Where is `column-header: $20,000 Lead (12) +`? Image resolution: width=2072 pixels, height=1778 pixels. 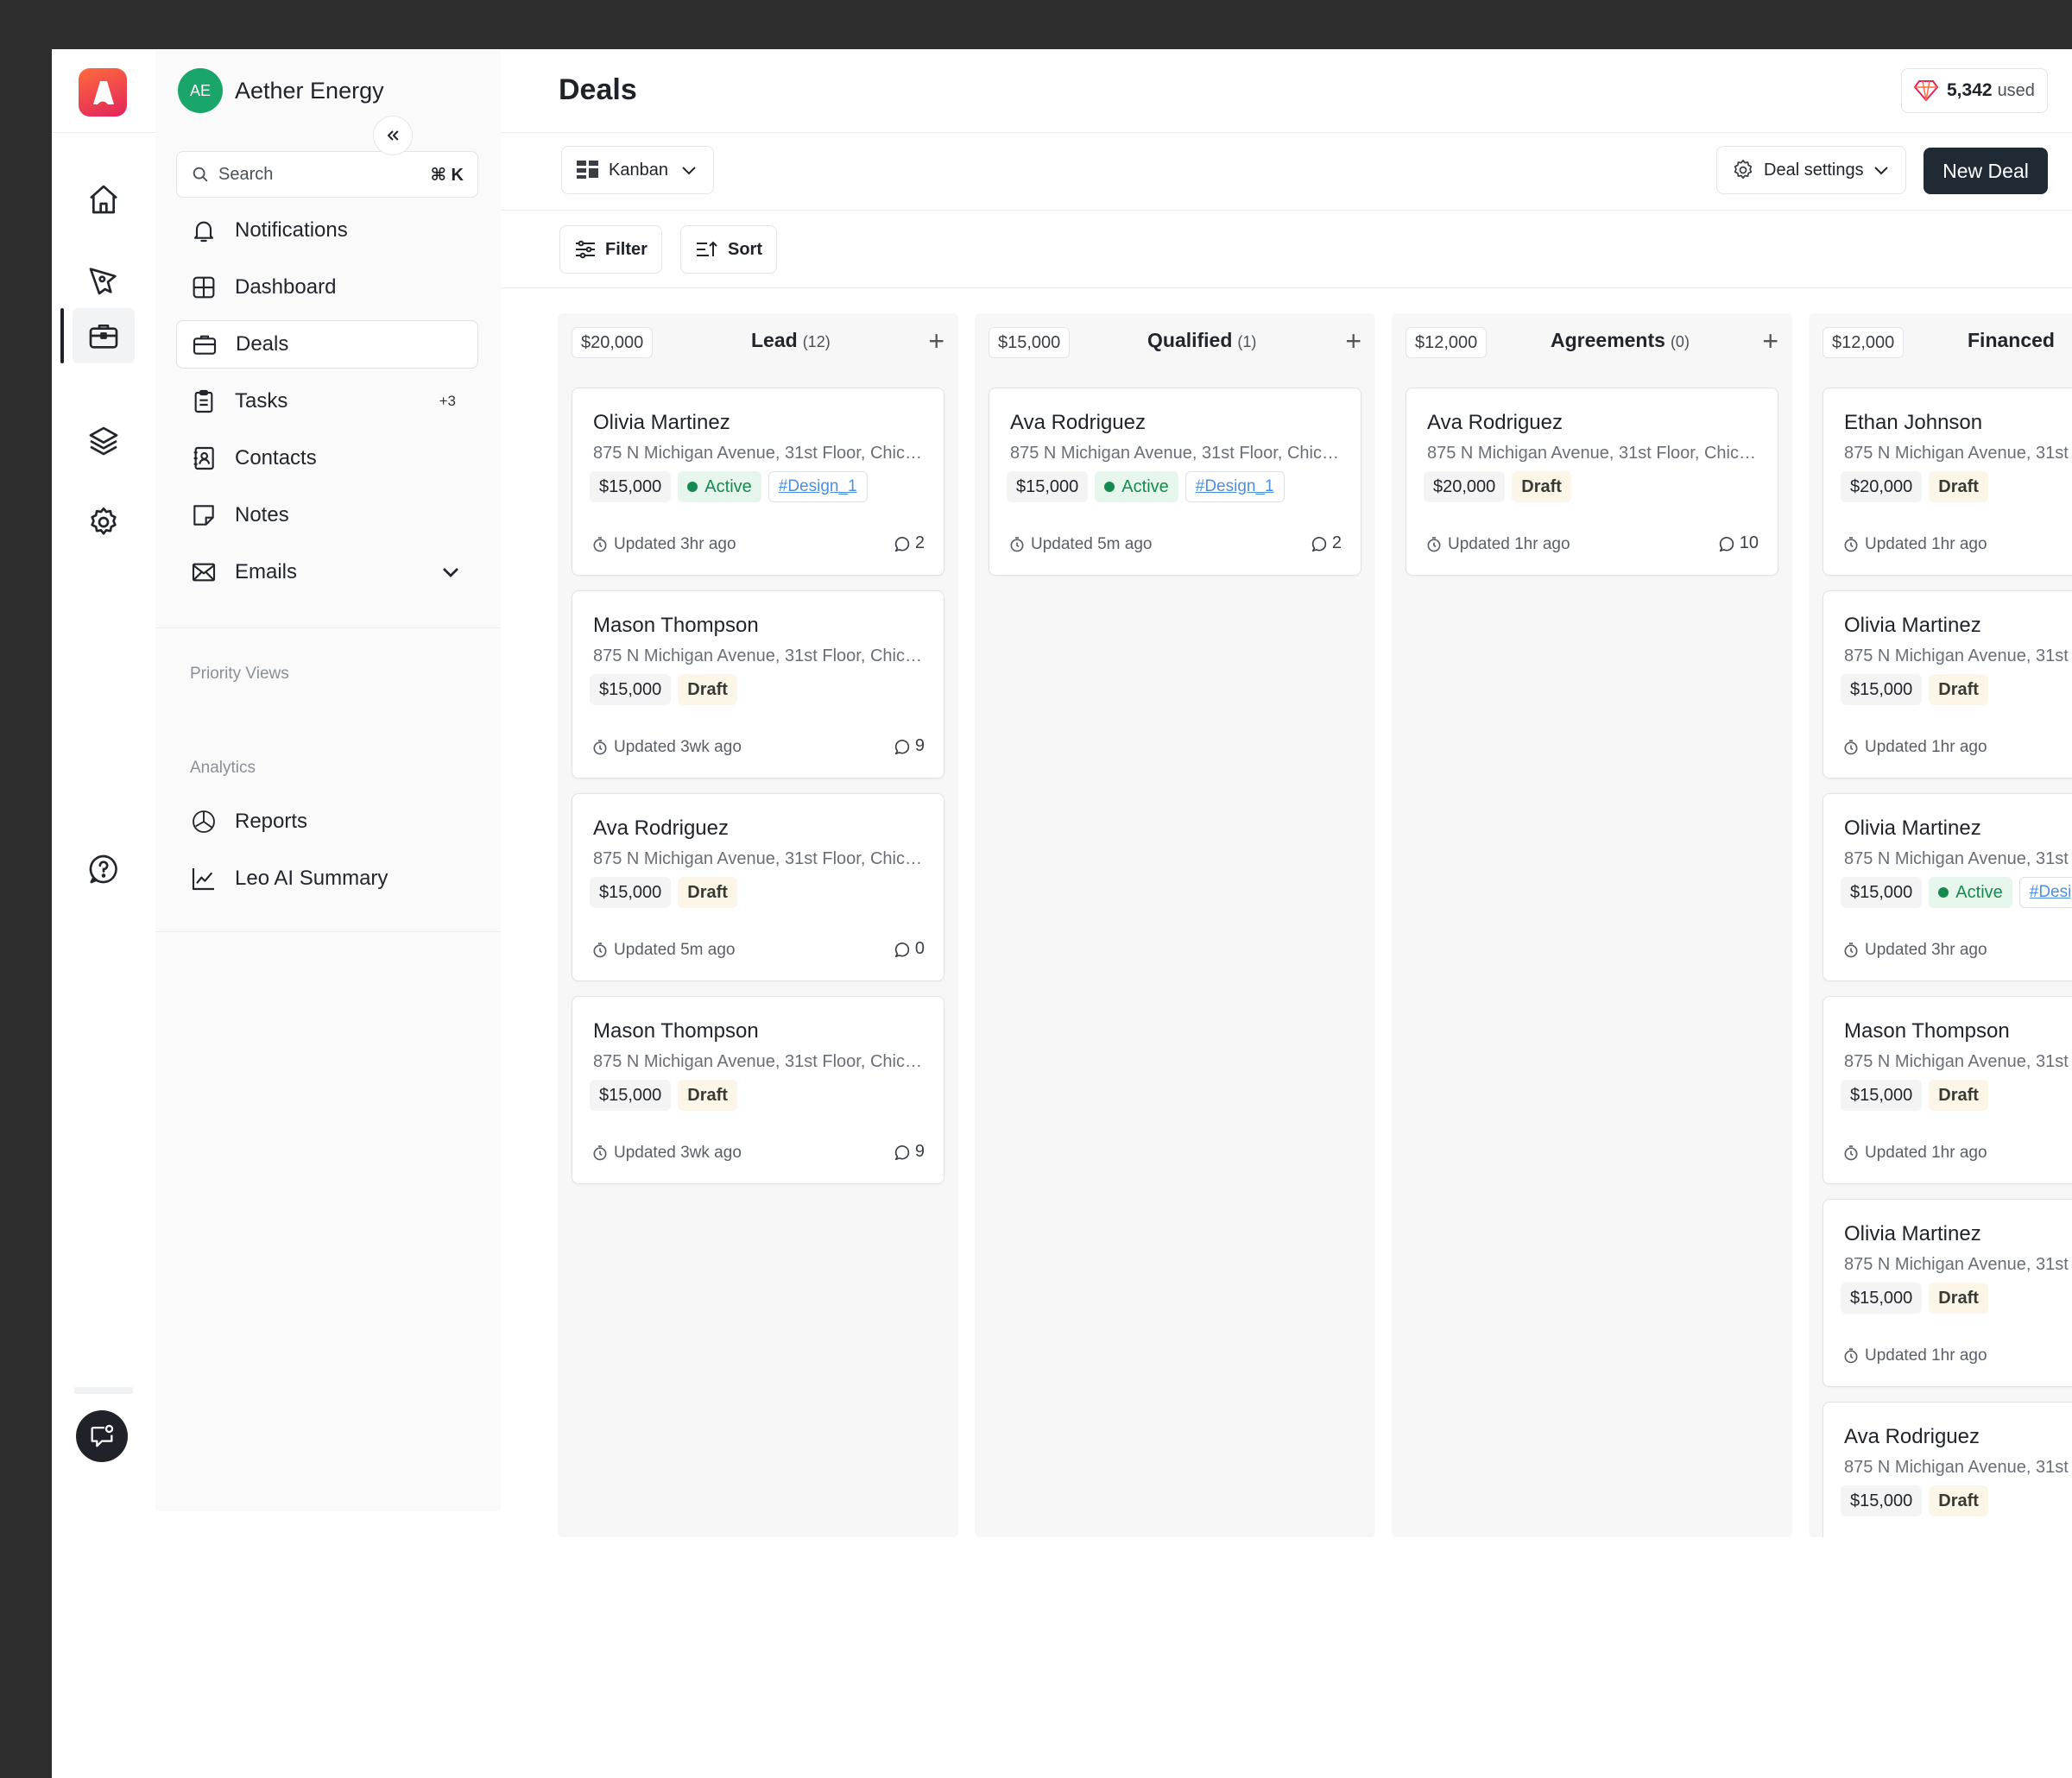 column-header: $20,000 Lead (12) + is located at coordinates (758, 341).